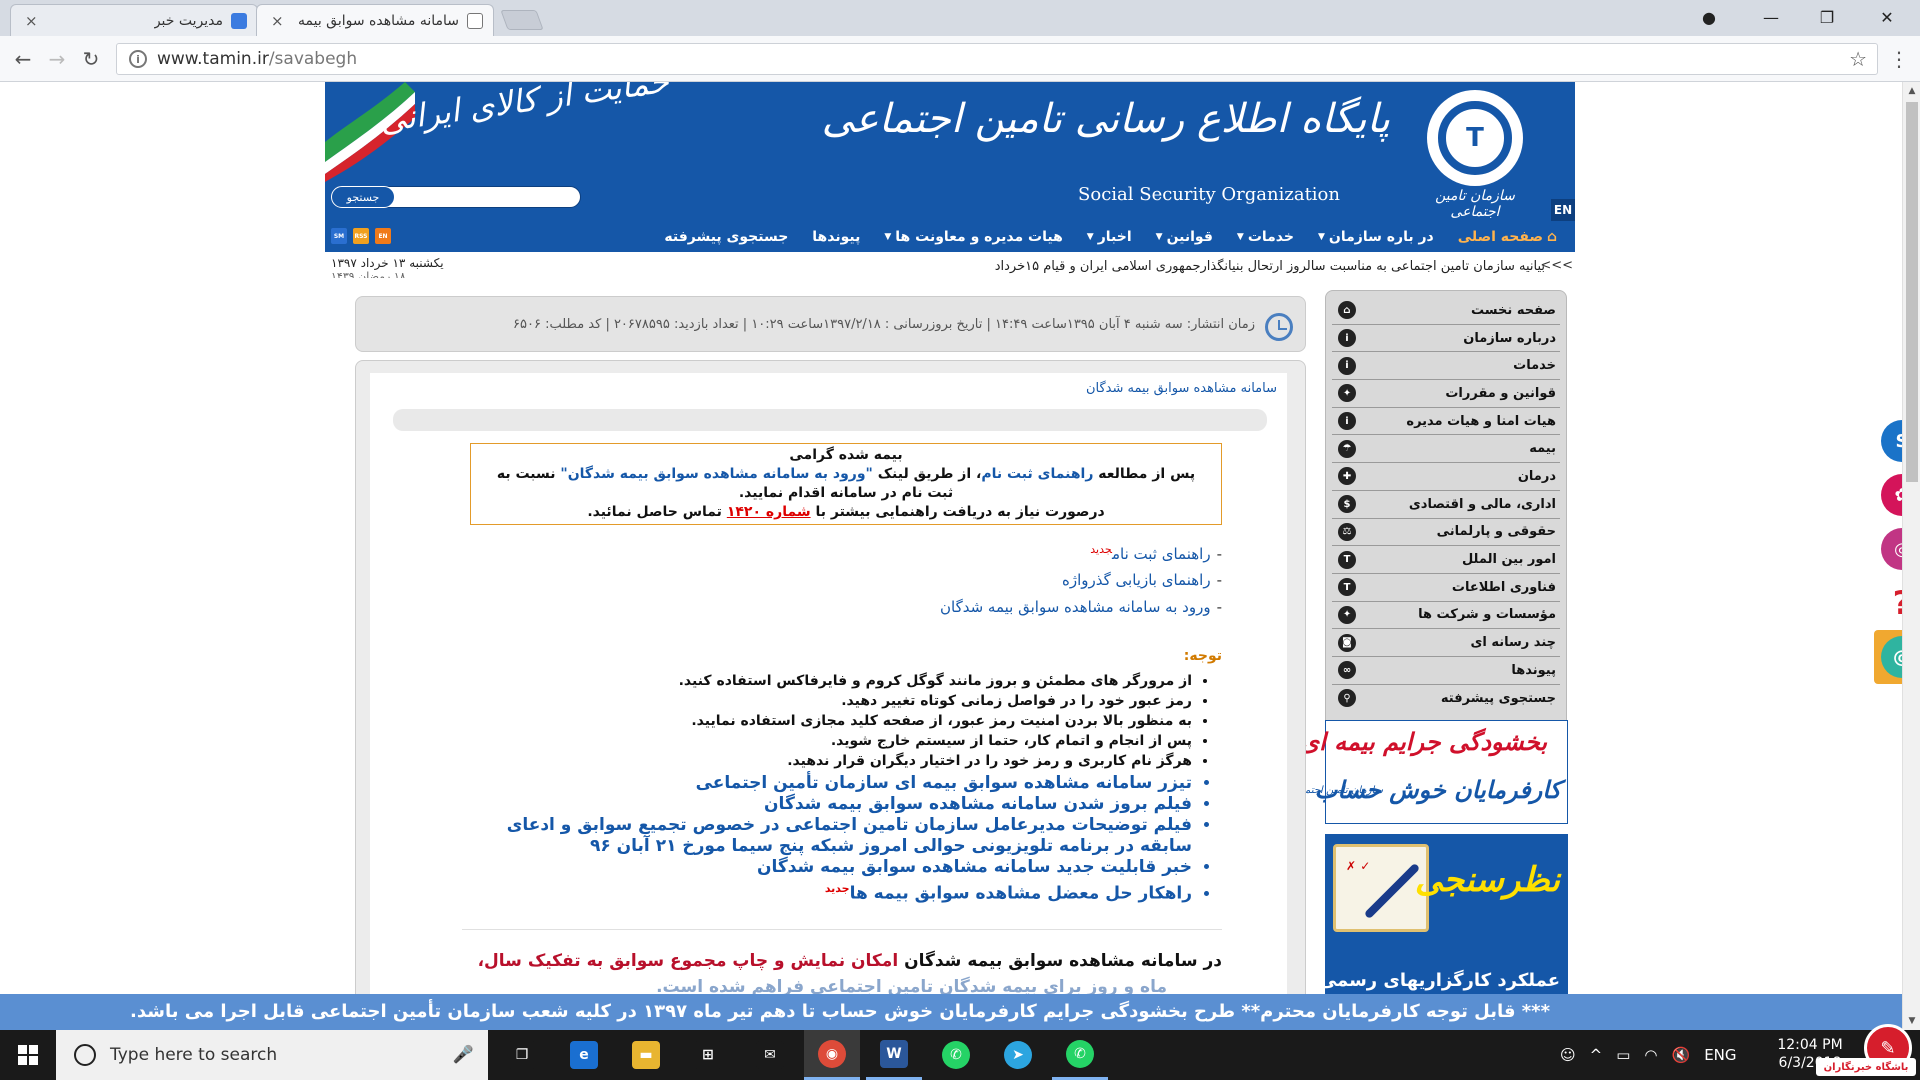 Image resolution: width=1920 pixels, height=1080 pixels. I want to click on forward-arrow-icon: →, so click(57, 59).